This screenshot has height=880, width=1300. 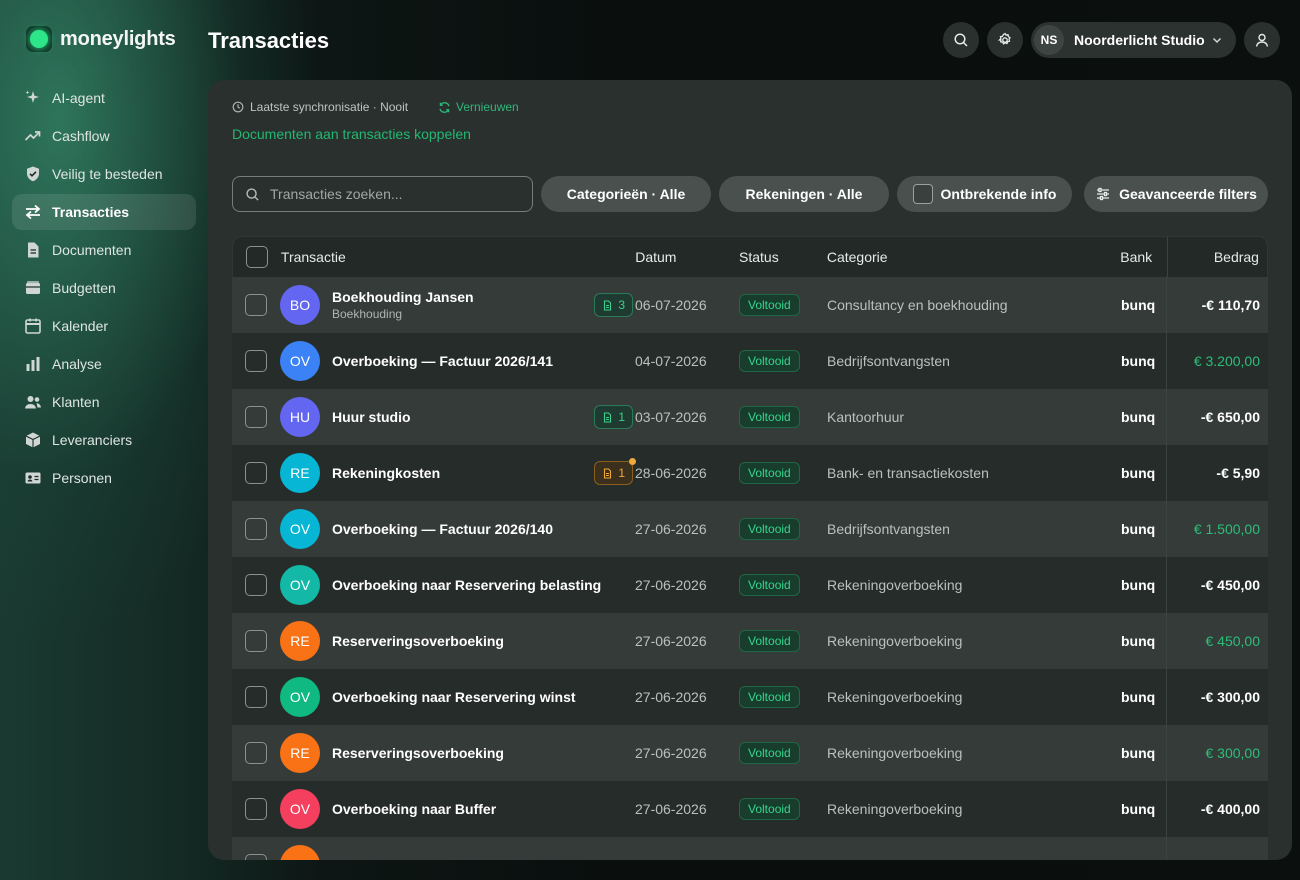 What do you see at coordinates (1176, 194) in the screenshot?
I see `advanced-filters-button: Geavanceerde filters` at bounding box center [1176, 194].